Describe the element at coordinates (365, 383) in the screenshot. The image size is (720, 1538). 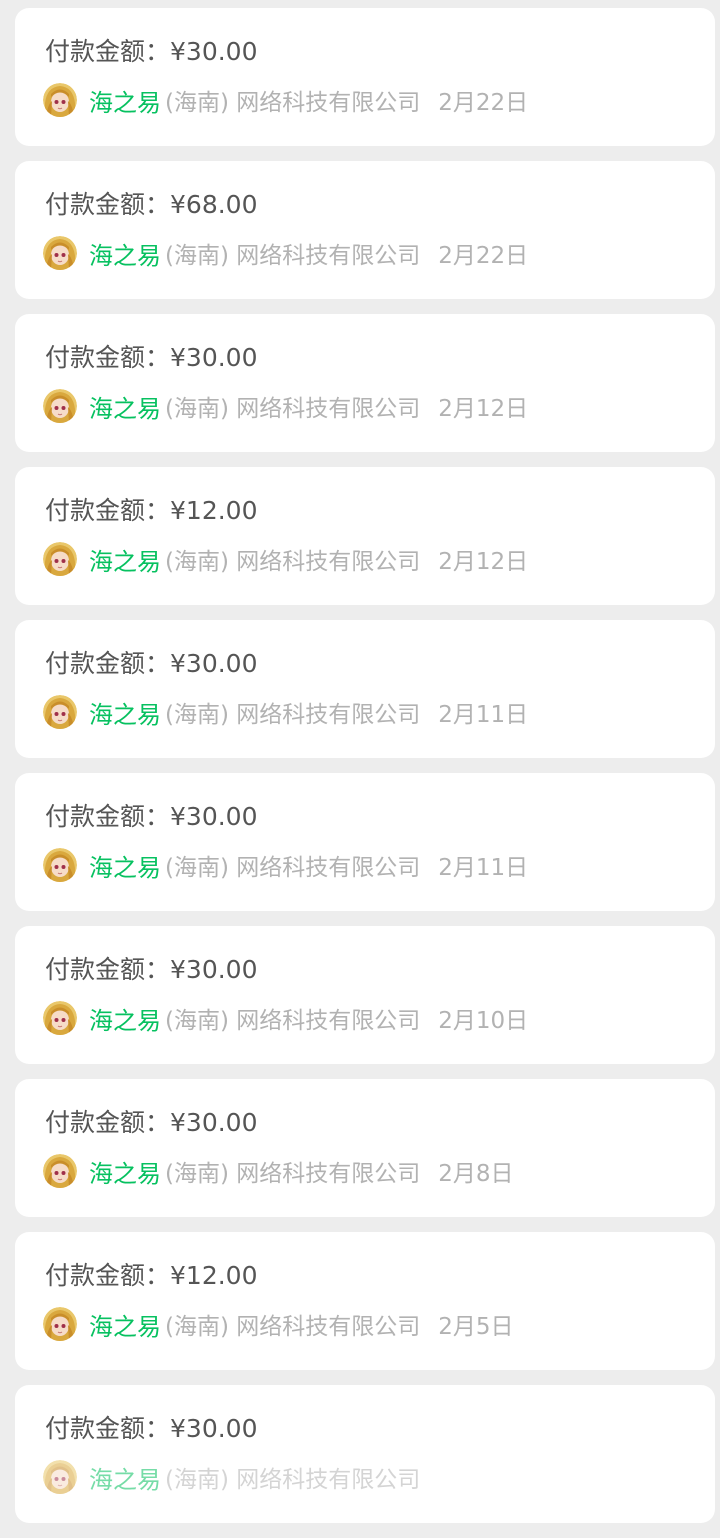
I see `payment-card: 付款金额：¥30.00 海之易 (海南) 网络科技有限公司 2月12日` at that location.